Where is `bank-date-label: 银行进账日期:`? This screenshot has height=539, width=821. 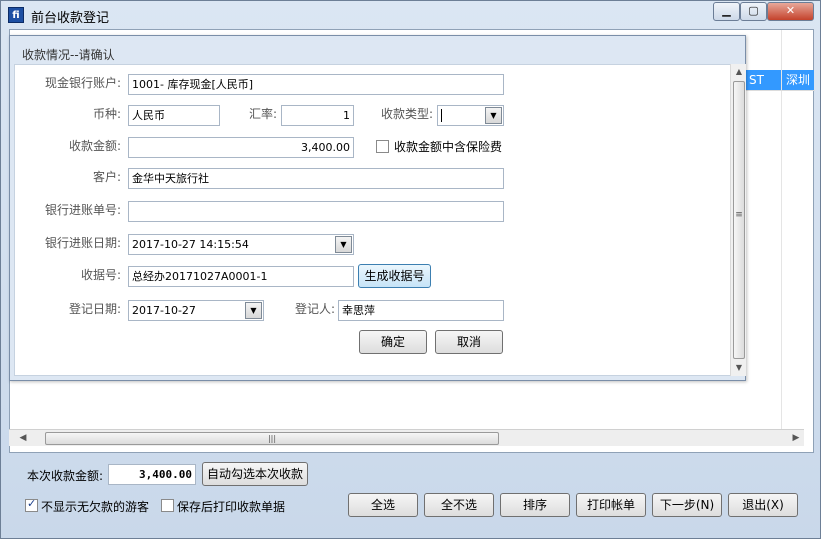 bank-date-label: 银行进账日期: is located at coordinates (82, 243).